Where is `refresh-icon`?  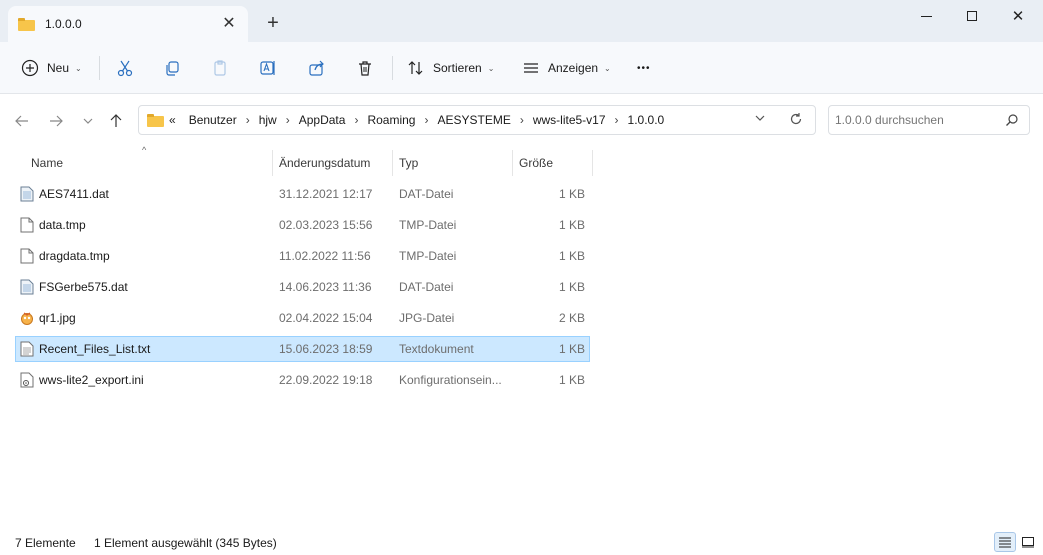
refresh-icon is located at coordinates (796, 119).